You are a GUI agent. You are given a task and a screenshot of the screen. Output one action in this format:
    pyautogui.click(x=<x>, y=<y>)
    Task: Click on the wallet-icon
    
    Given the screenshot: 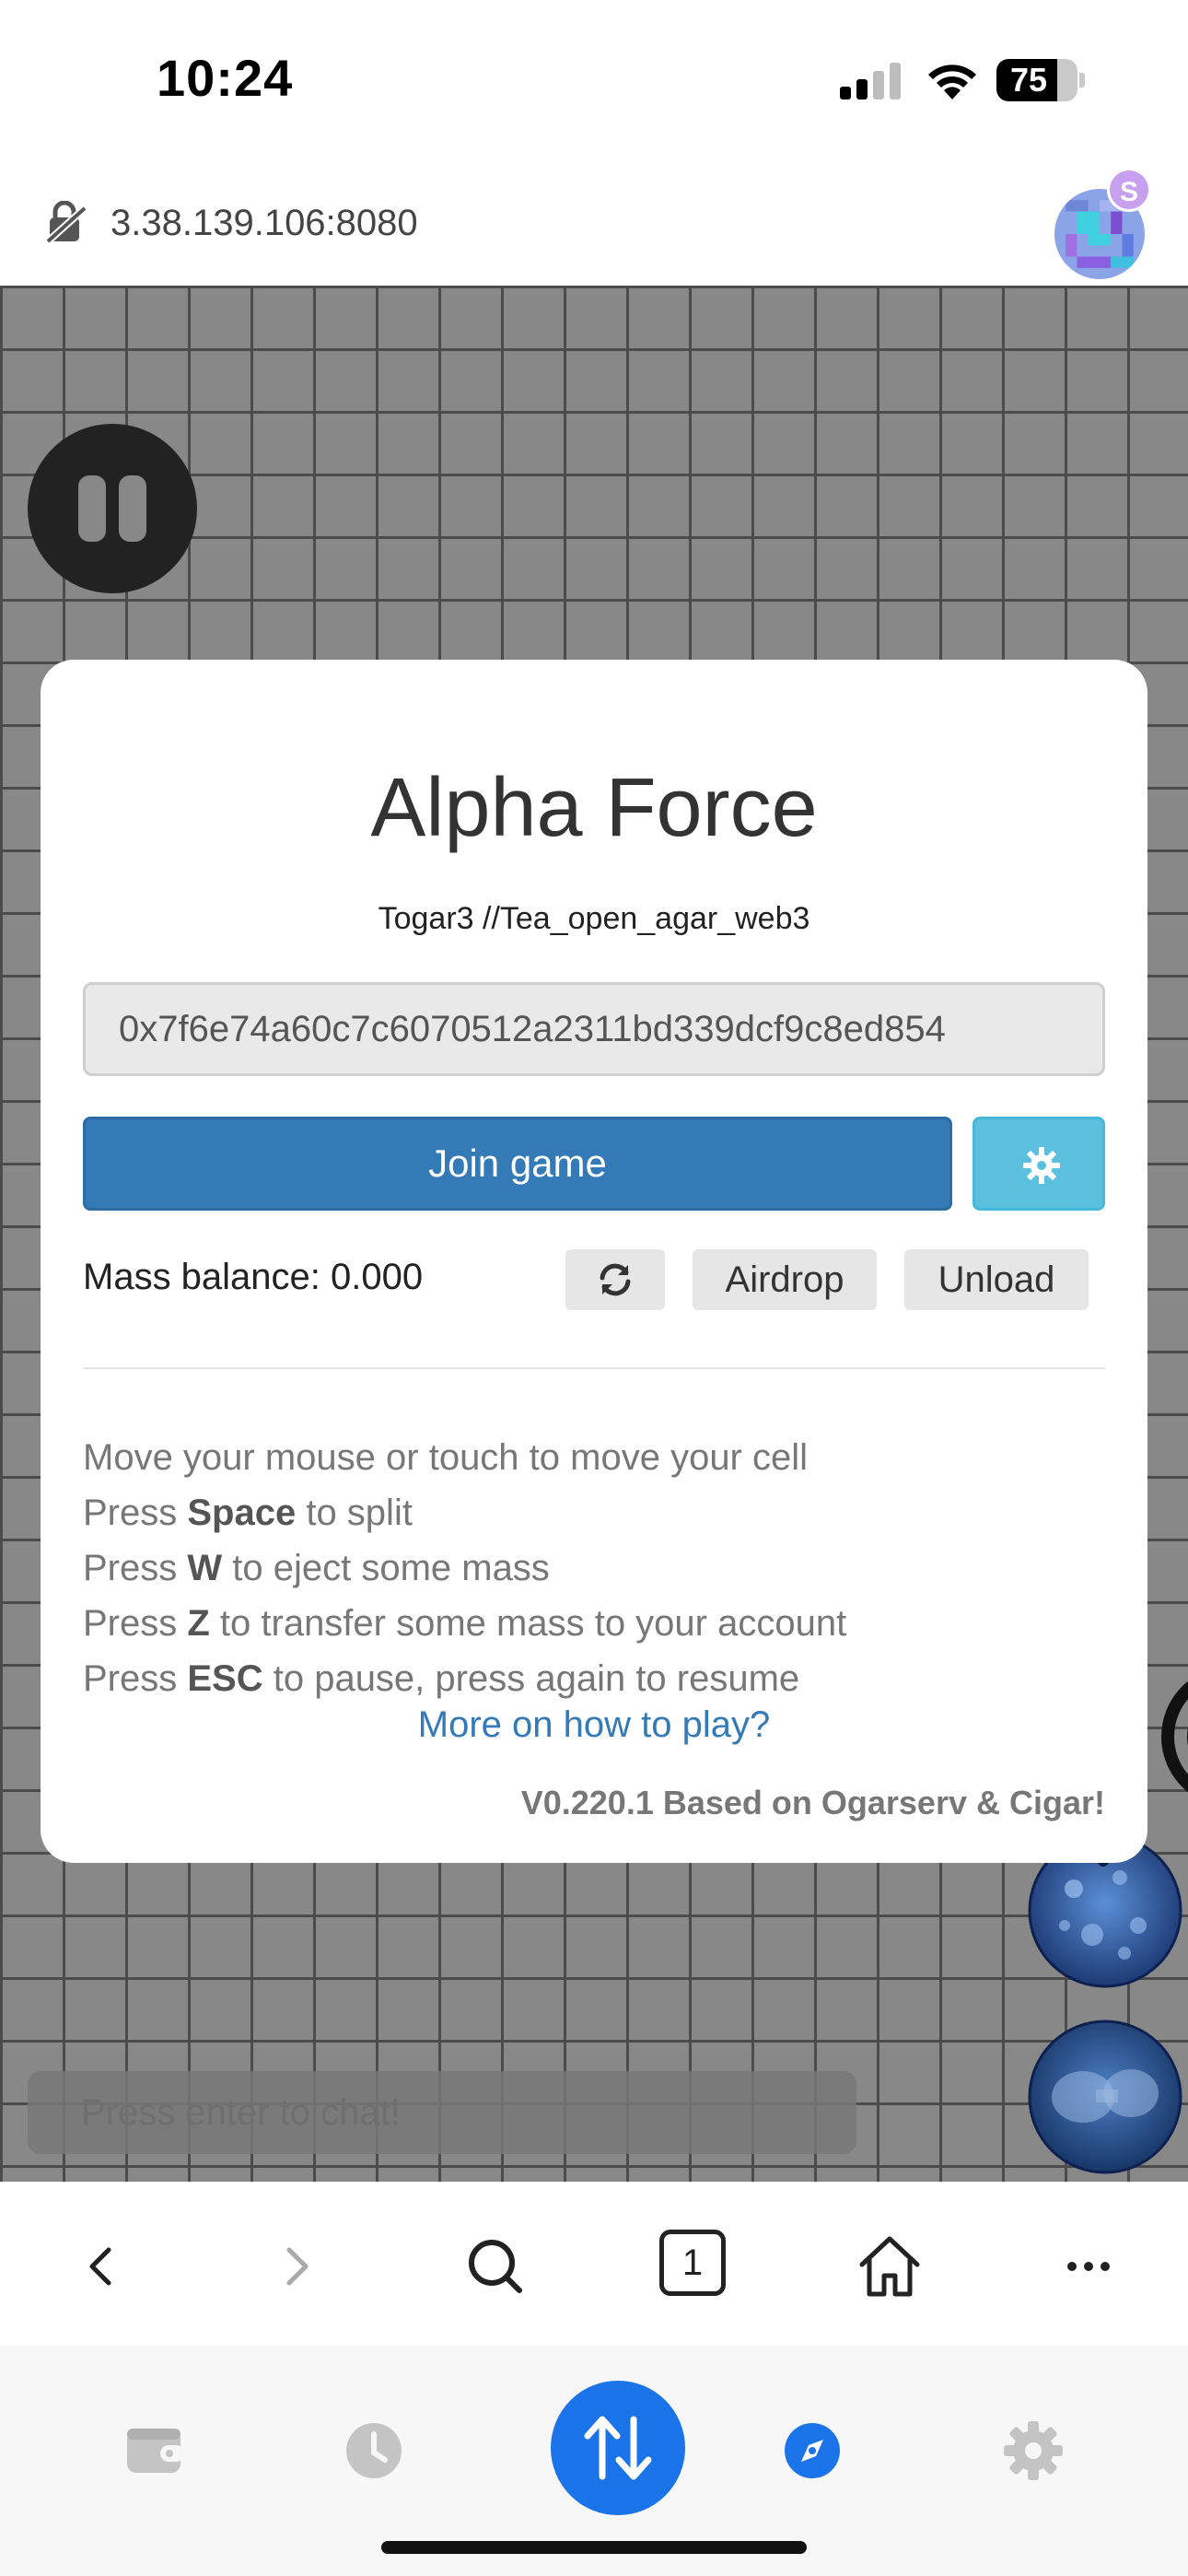 What is the action you would take?
    pyautogui.click(x=155, y=2451)
    